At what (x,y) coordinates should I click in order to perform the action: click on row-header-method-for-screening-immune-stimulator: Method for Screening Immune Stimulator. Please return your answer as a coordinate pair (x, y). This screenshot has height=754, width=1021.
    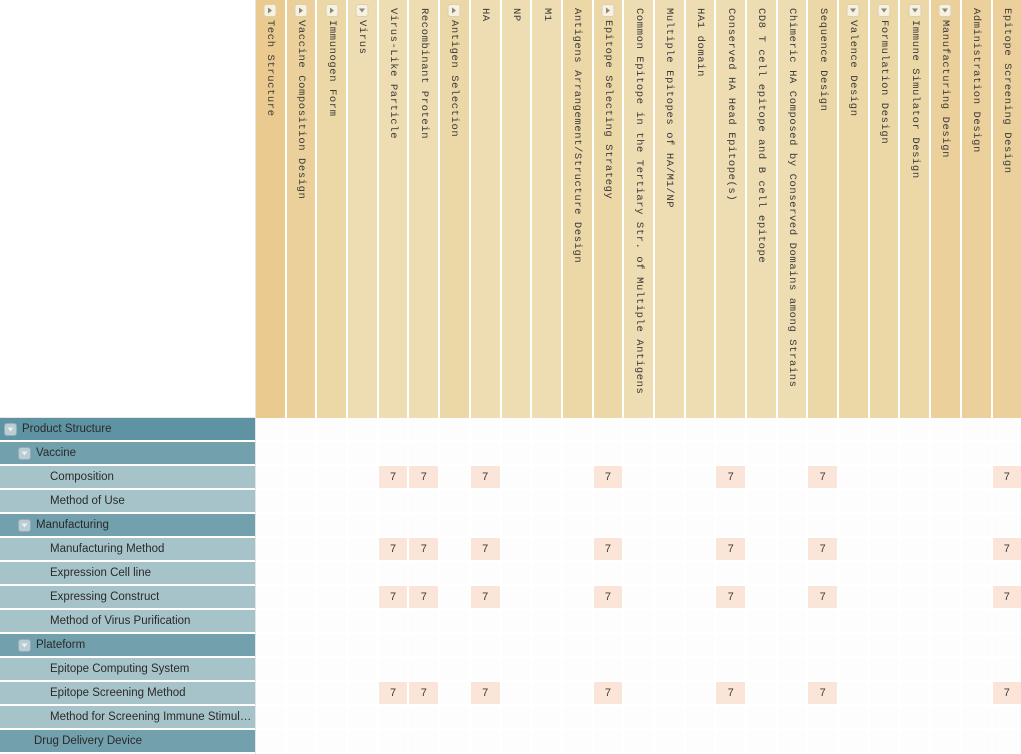
    Looking at the image, I should click on (127, 718).